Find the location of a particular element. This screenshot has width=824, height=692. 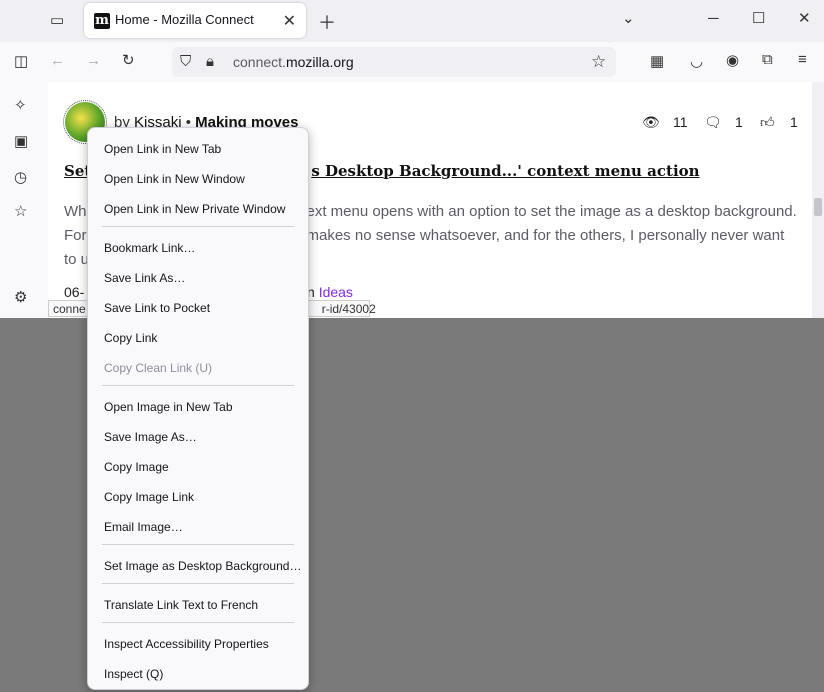

settings-gear-icon: ⚙ is located at coordinates (20, 297).